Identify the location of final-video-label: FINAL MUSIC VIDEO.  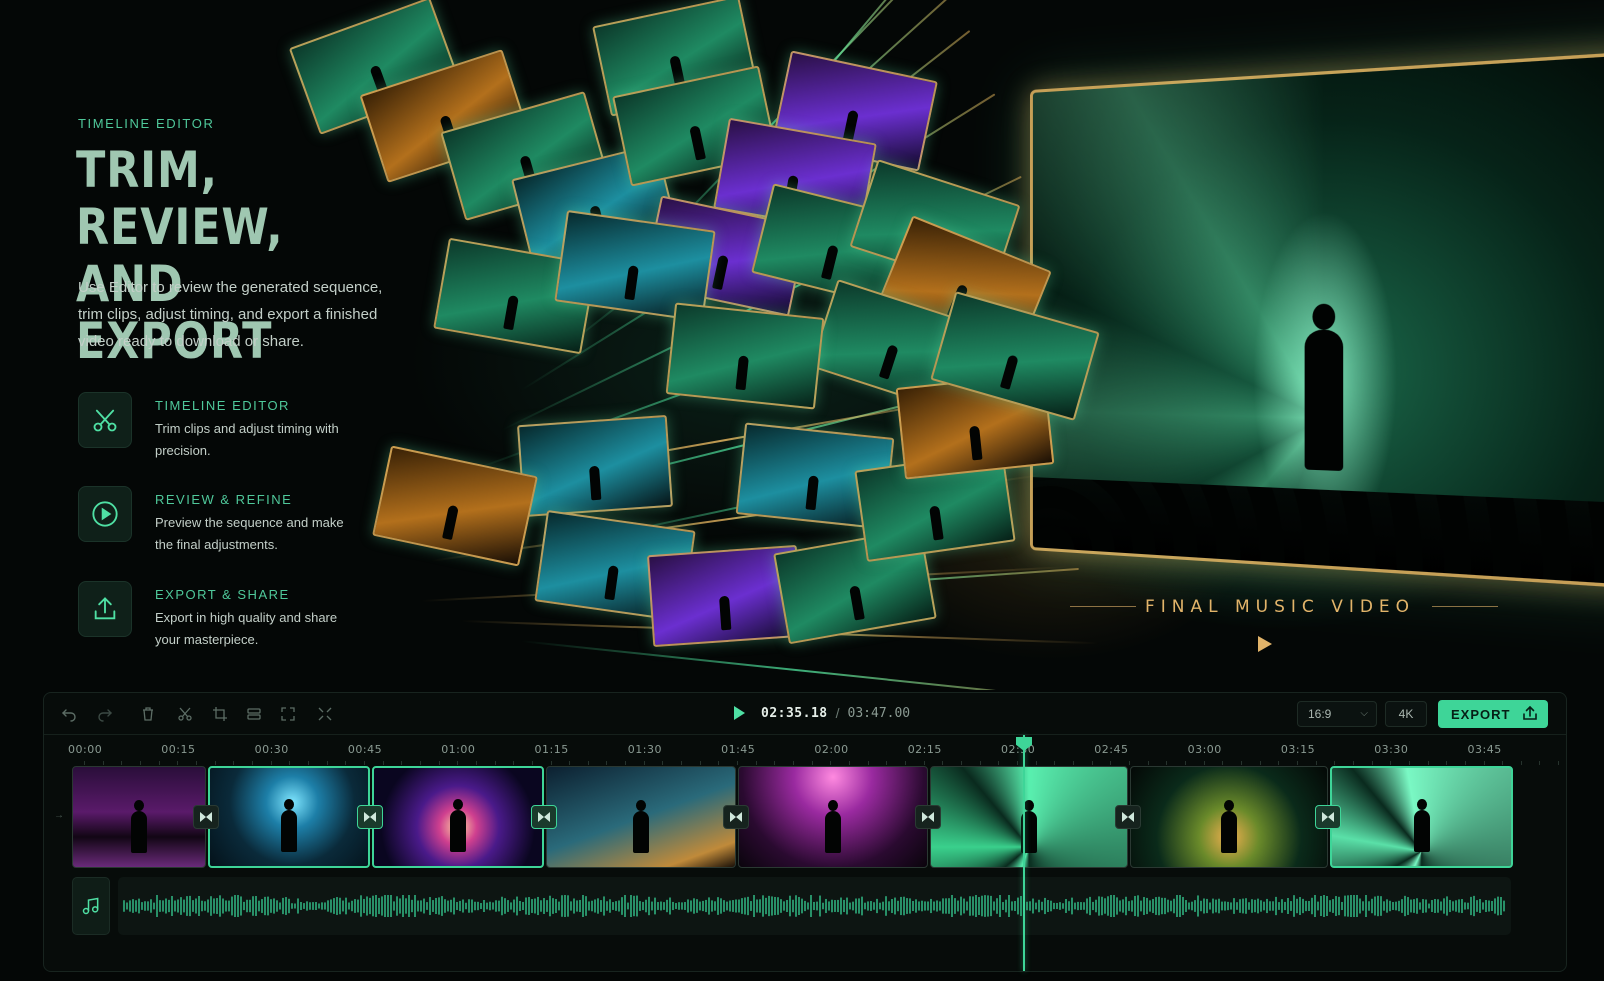
(1280, 607).